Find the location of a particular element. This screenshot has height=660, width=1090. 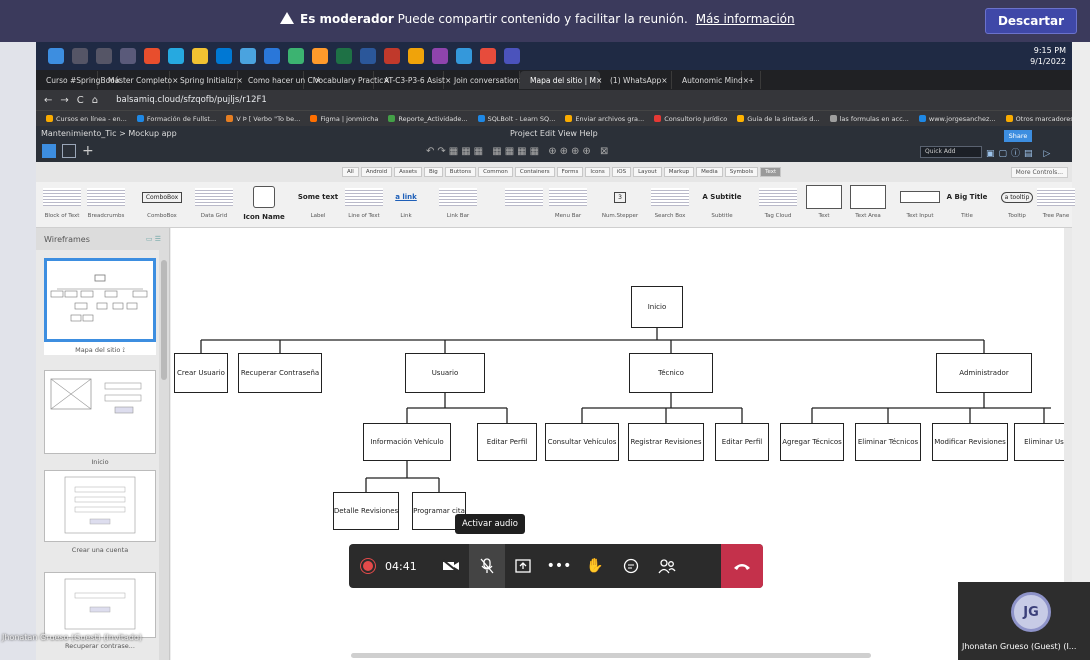

component-item: ComboBox ComboBox is located at coordinates (162, 201).